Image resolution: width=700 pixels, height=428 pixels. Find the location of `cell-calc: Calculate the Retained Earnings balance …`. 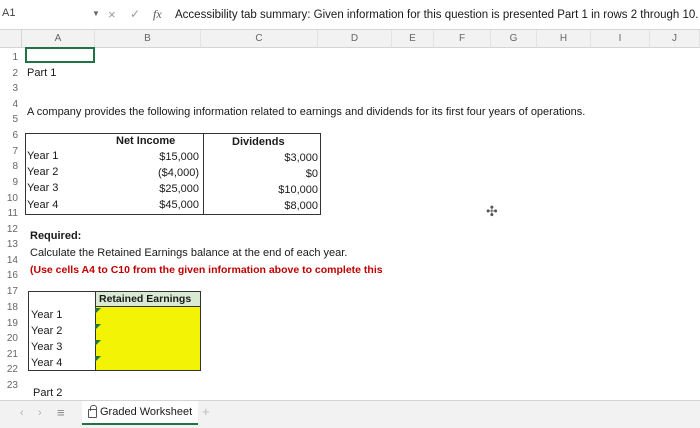

cell-calc: Calculate the Retained Earnings balance … is located at coordinates (188, 253).